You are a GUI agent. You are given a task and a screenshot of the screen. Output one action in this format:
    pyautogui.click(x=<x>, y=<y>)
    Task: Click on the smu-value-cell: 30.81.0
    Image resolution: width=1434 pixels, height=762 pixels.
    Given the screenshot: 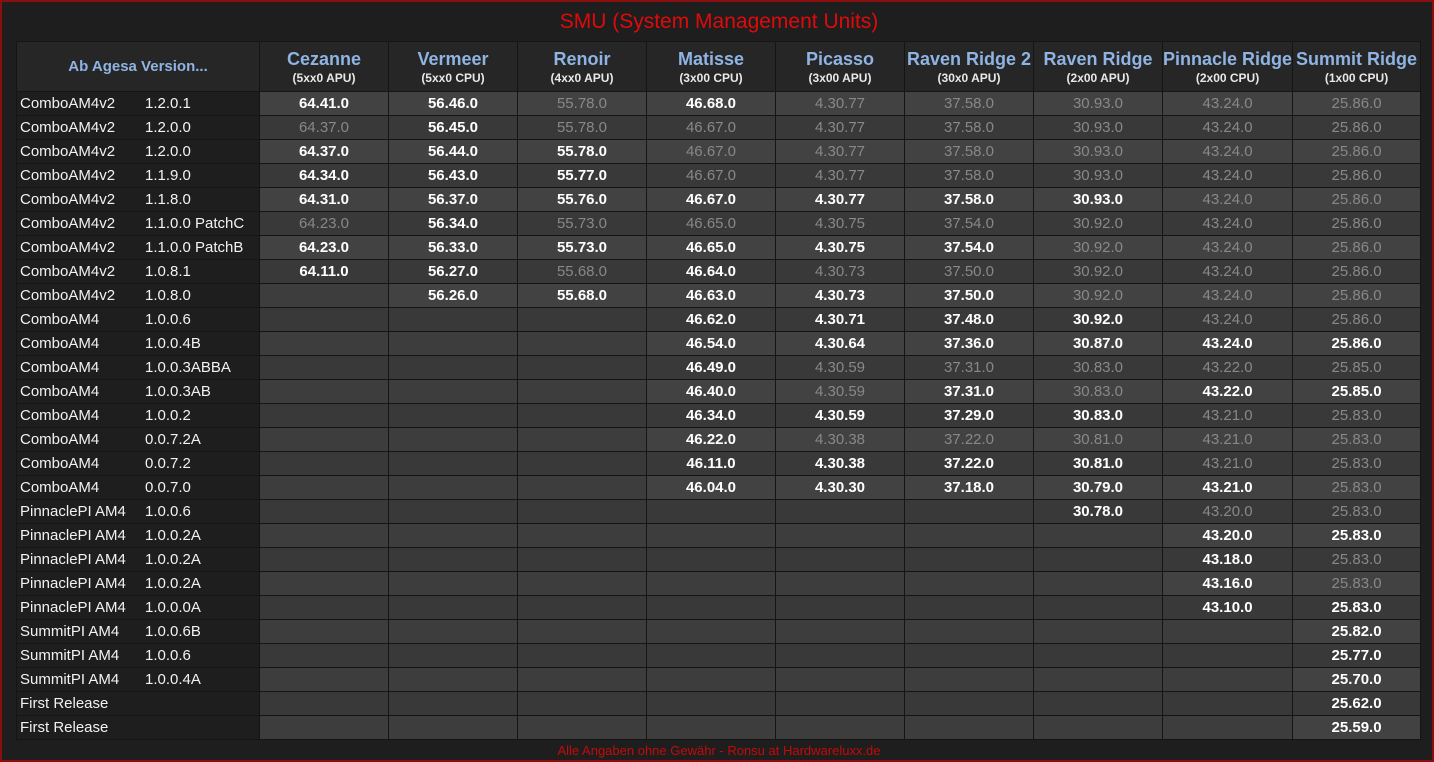 What is the action you would take?
    pyautogui.click(x=1098, y=463)
    